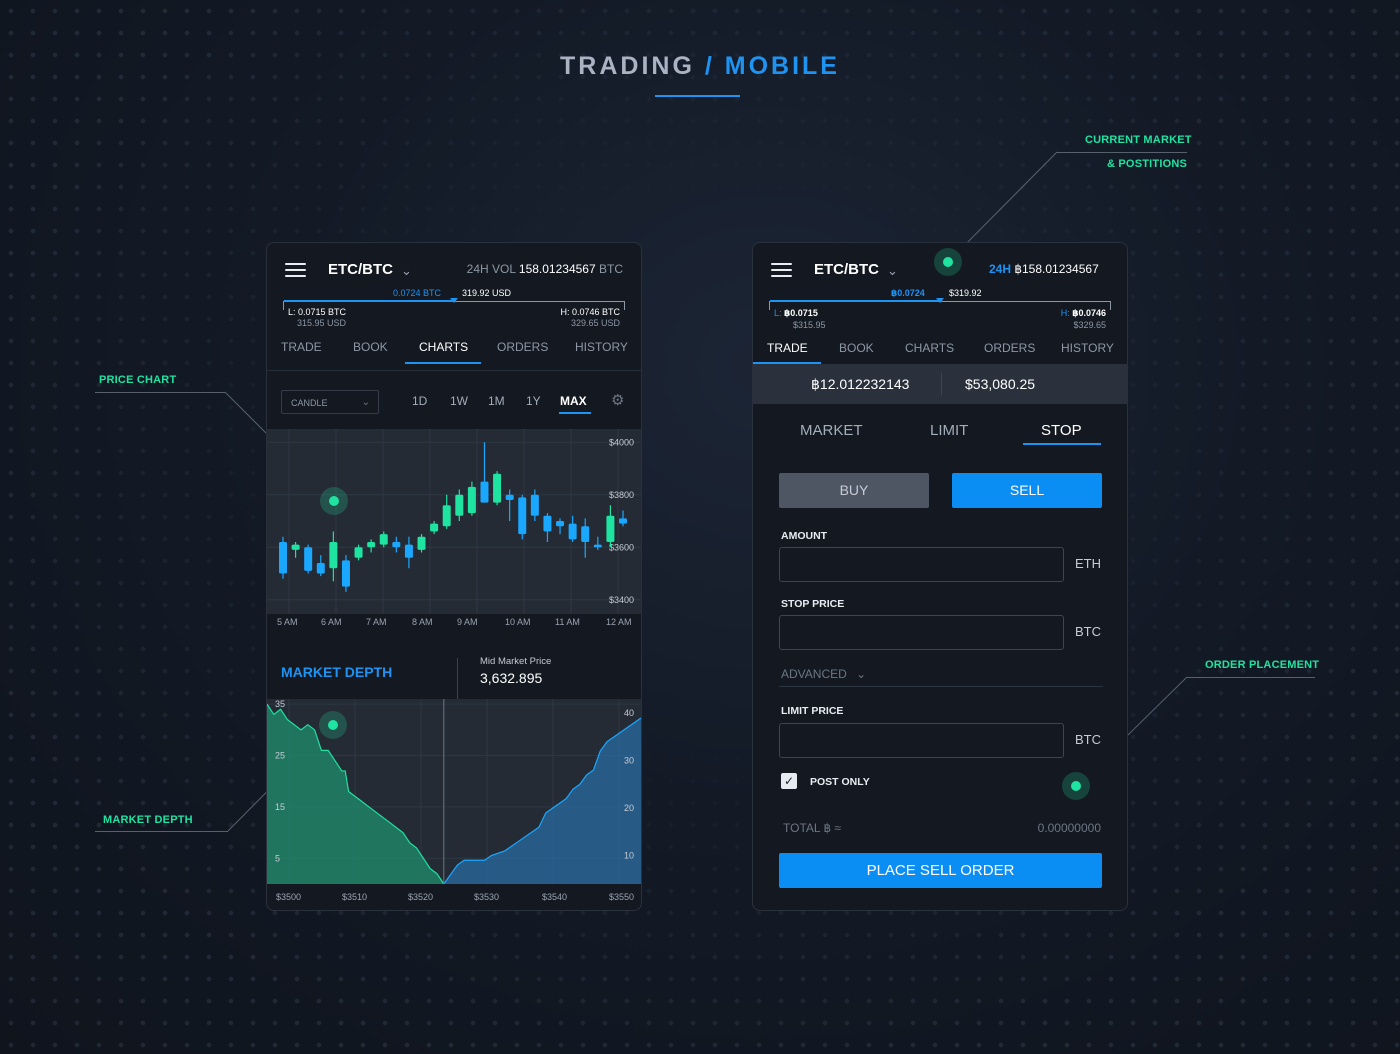 The image size is (1400, 1054). What do you see at coordinates (1089, 313) in the screenshot?
I see `range-high-btc: ฿0.0746` at bounding box center [1089, 313].